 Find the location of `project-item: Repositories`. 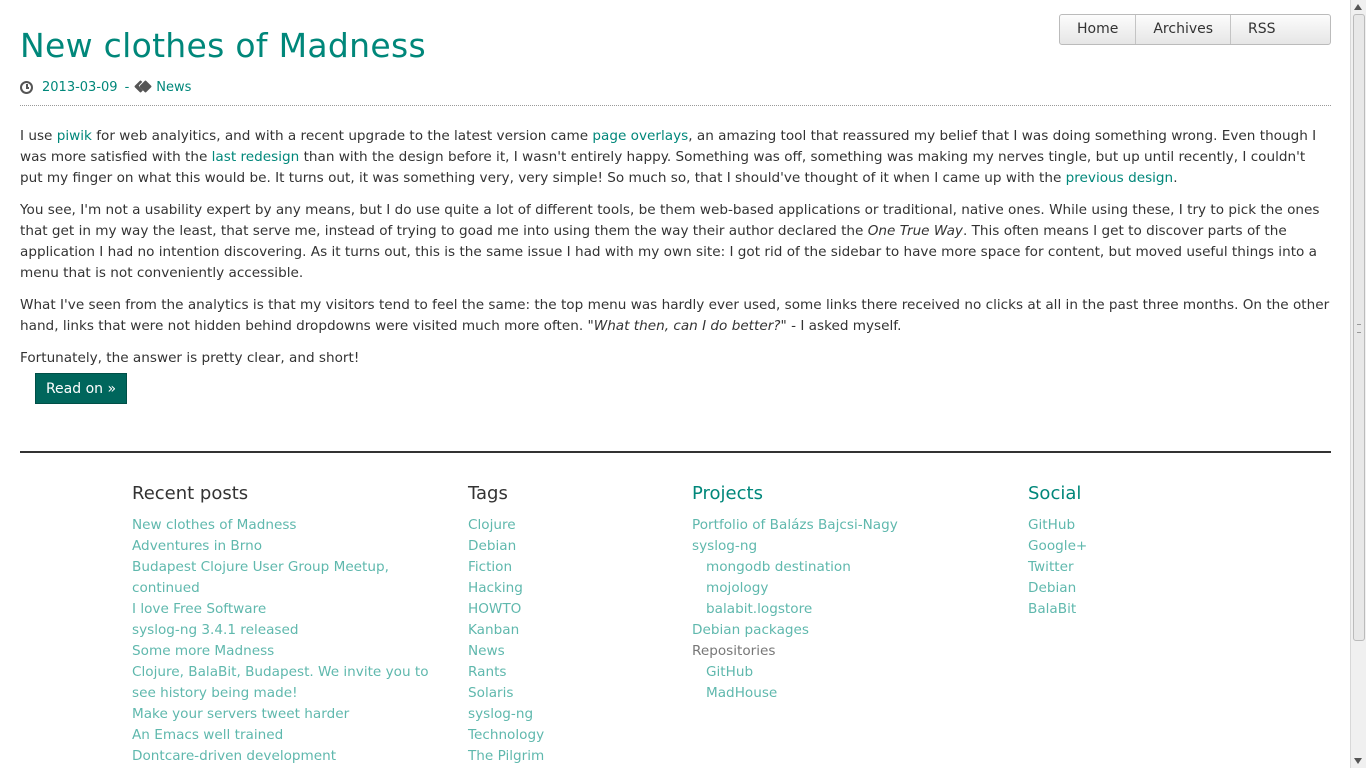

project-item: Repositories is located at coordinates (734, 651).